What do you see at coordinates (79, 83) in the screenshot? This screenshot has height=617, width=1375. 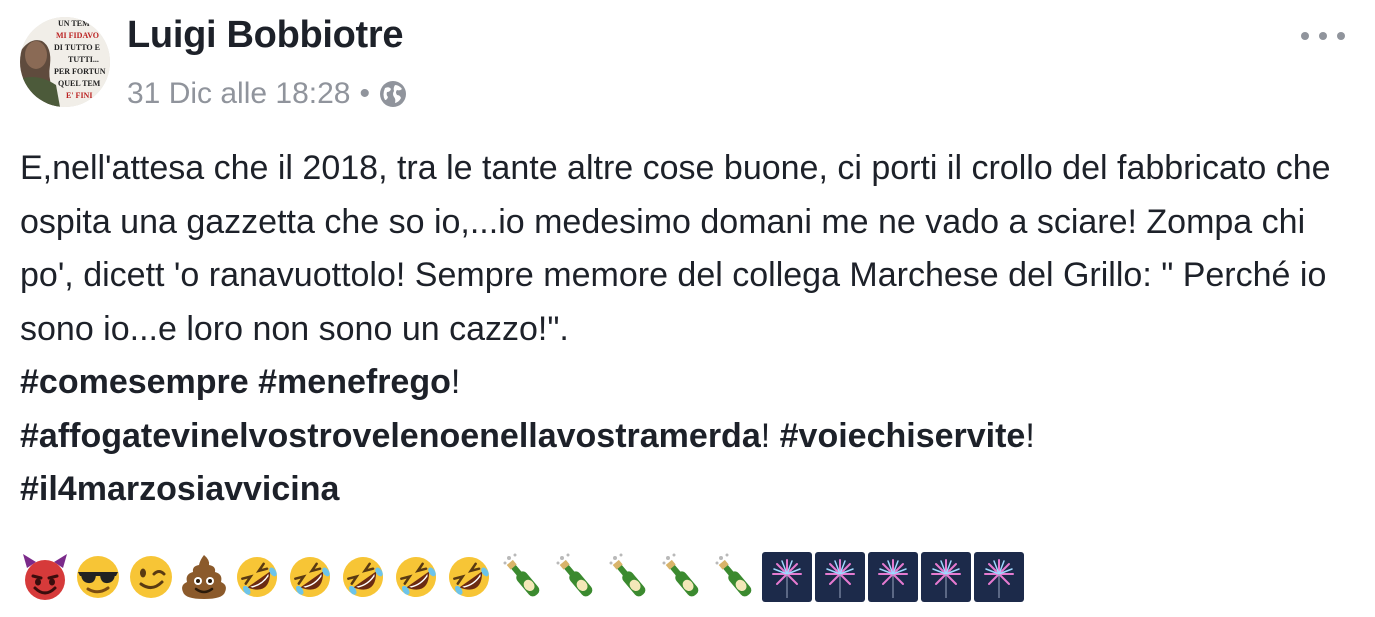 I see `avatar-text-line: QUEL TEM` at bounding box center [79, 83].